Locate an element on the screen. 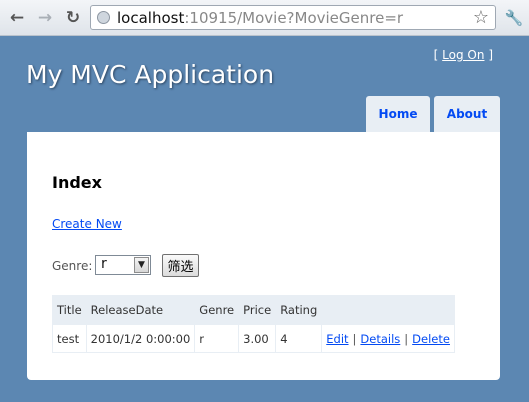 This screenshot has height=402, width=529. bookmark-star-icon: ☆ is located at coordinates (481, 17).